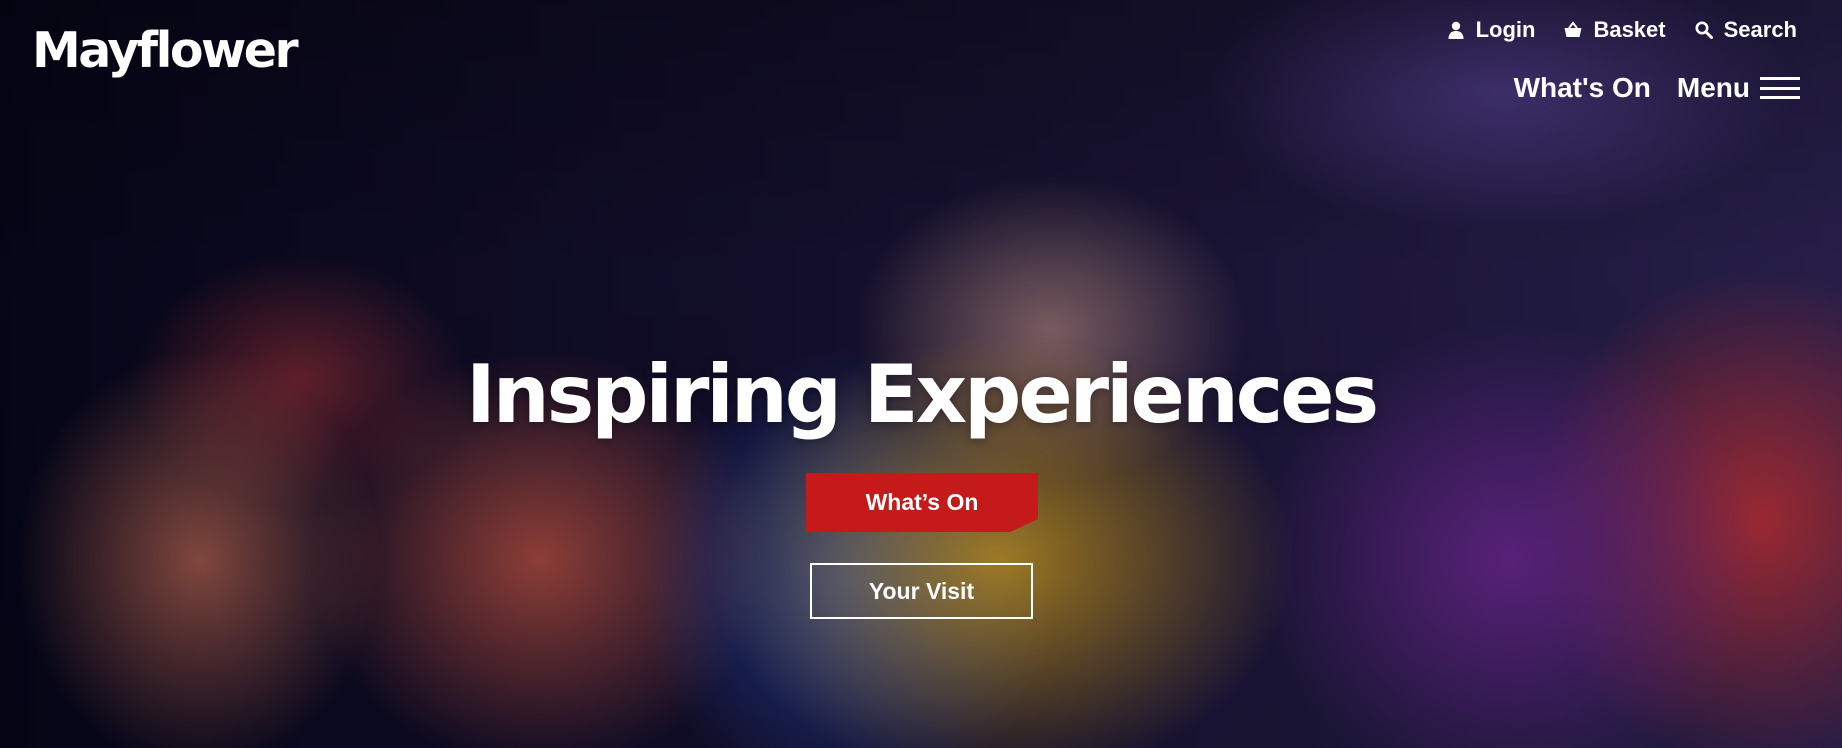  What do you see at coordinates (1505, 29) in the screenshot?
I see `login-label: Login` at bounding box center [1505, 29].